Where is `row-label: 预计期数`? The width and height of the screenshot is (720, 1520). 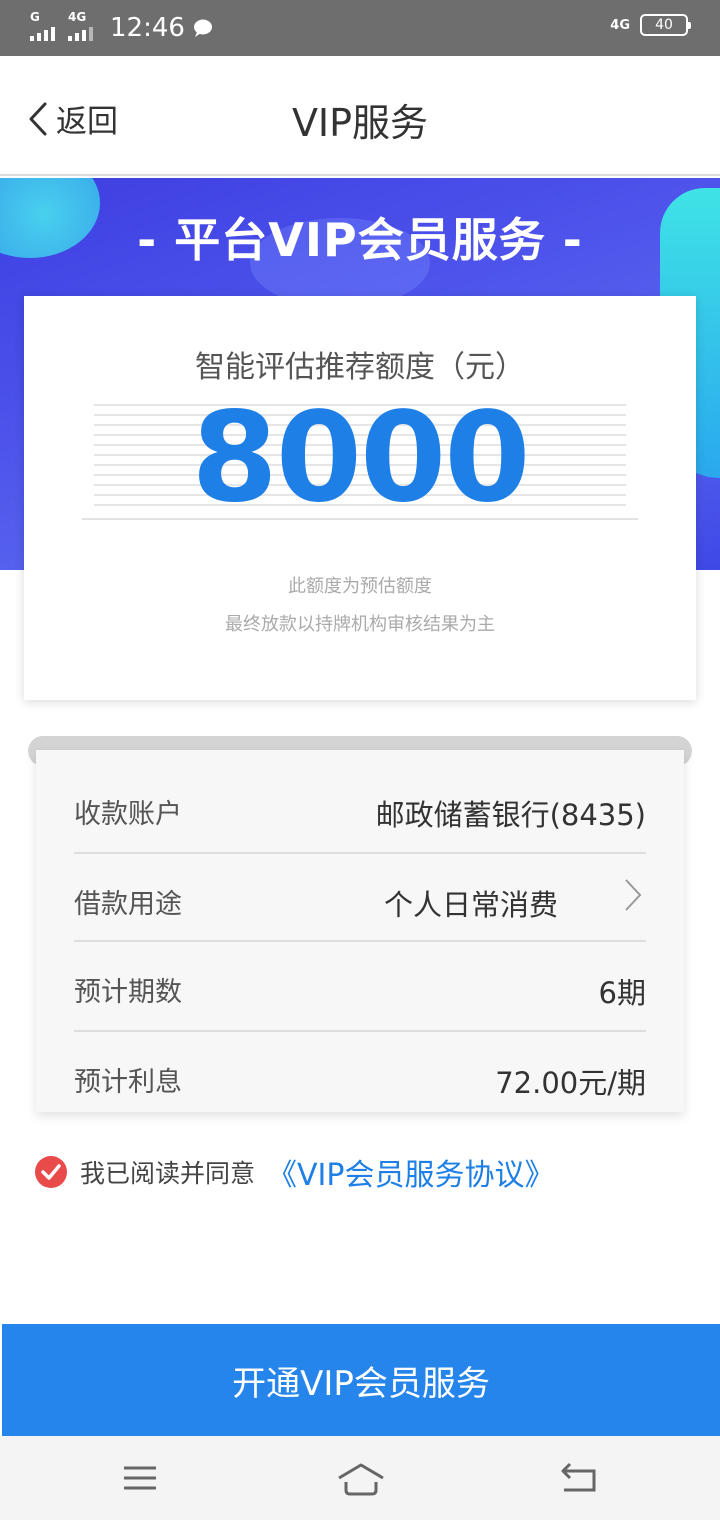
row-label: 预计期数 is located at coordinates (128, 992).